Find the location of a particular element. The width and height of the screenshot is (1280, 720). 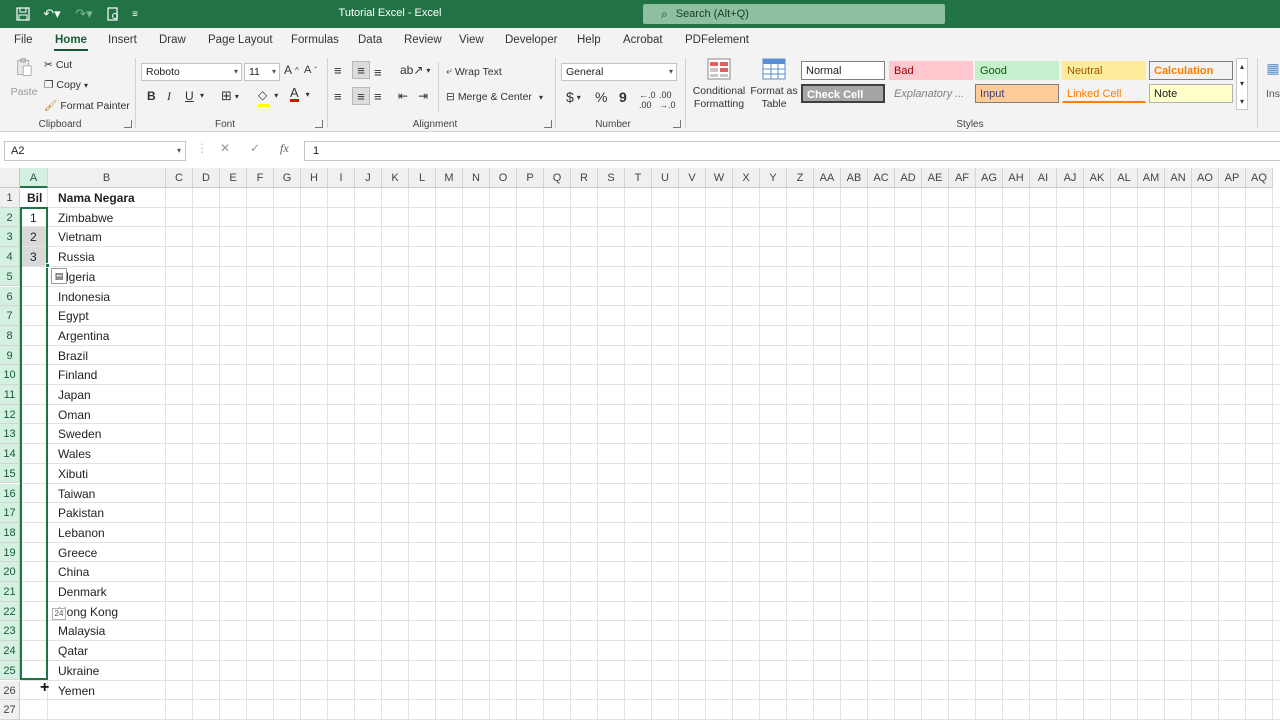

cell-bil: 2 is located at coordinates (33, 237).